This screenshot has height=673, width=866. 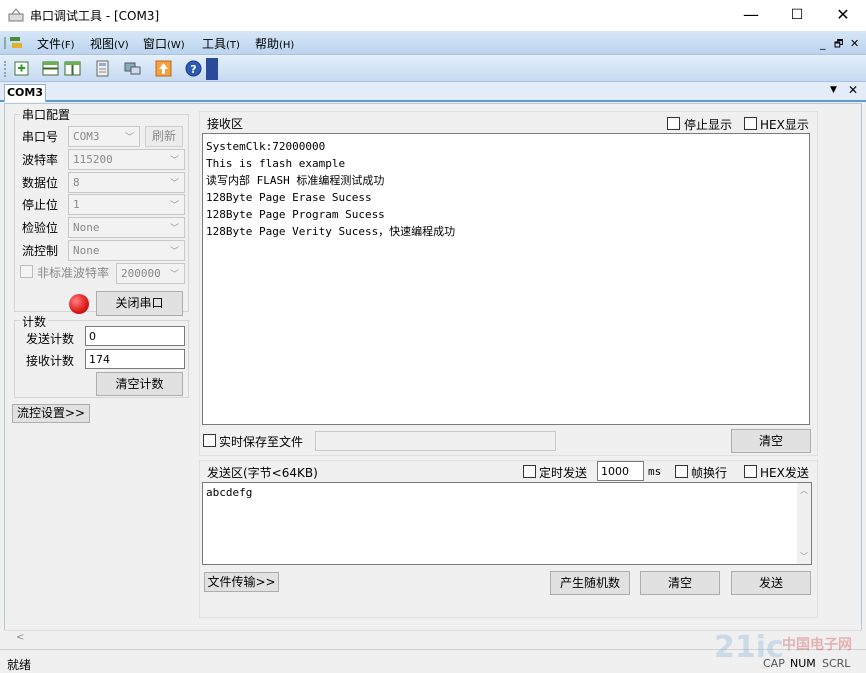 What do you see at coordinates (262, 473) in the screenshot?
I see `send-title: 发送区(字节<64KB)` at bounding box center [262, 473].